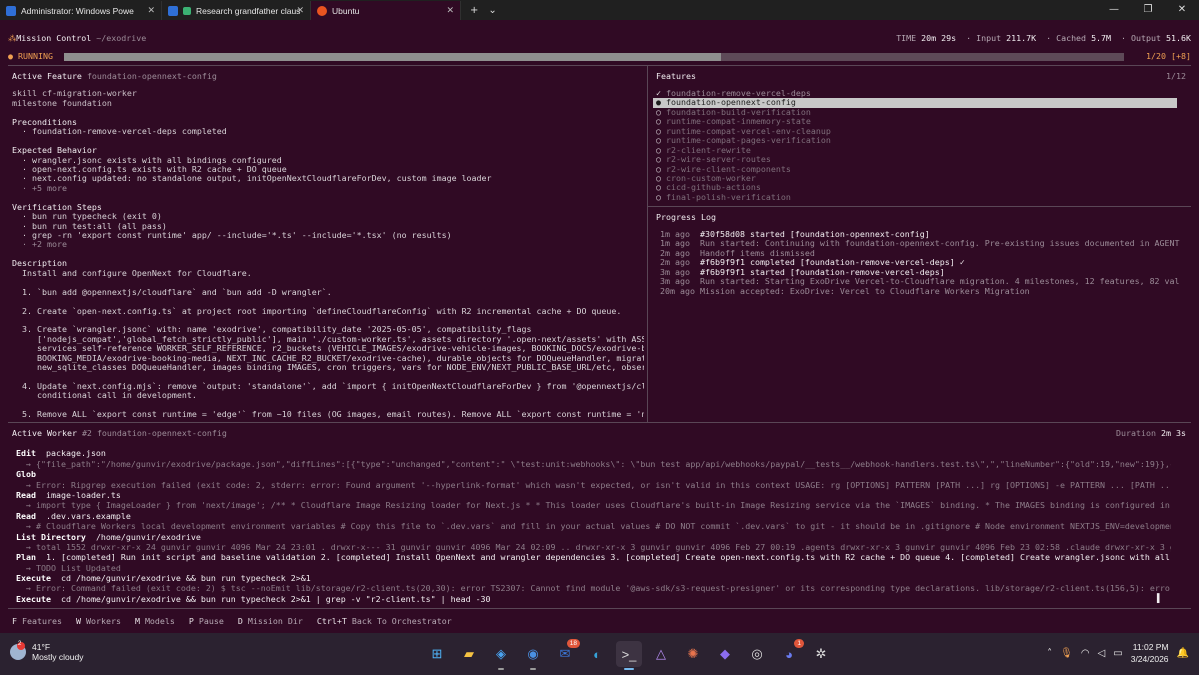  Describe the element at coordinates (236, 10) in the screenshot. I see `tab-research: Research grandfather claus ✕` at that location.